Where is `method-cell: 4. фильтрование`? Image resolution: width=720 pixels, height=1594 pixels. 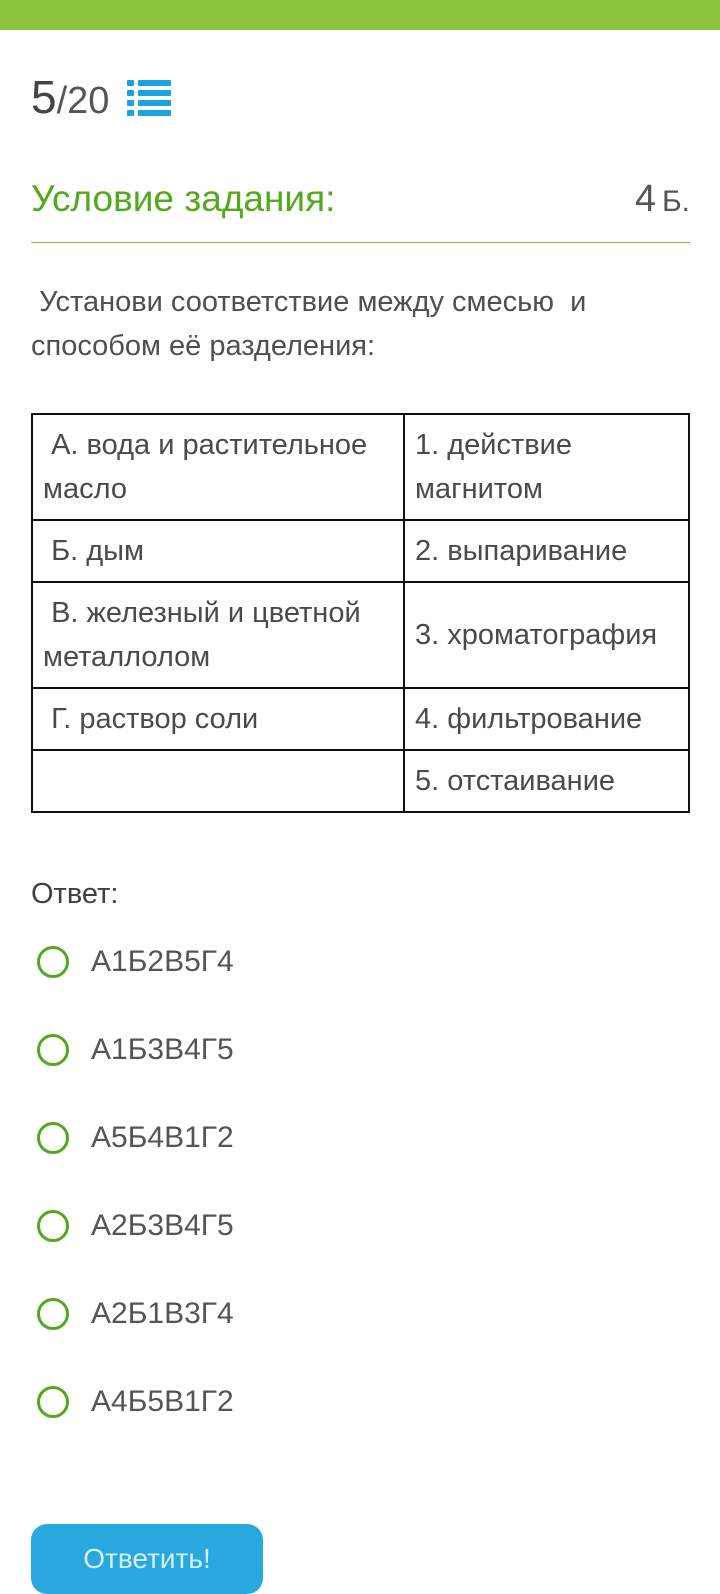 method-cell: 4. фильтрование is located at coordinates (546, 719).